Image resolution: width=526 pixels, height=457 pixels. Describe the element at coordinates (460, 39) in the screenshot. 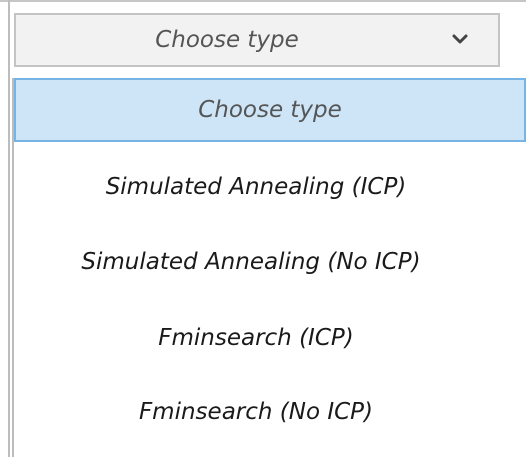

I see `chevron-down-icon` at that location.